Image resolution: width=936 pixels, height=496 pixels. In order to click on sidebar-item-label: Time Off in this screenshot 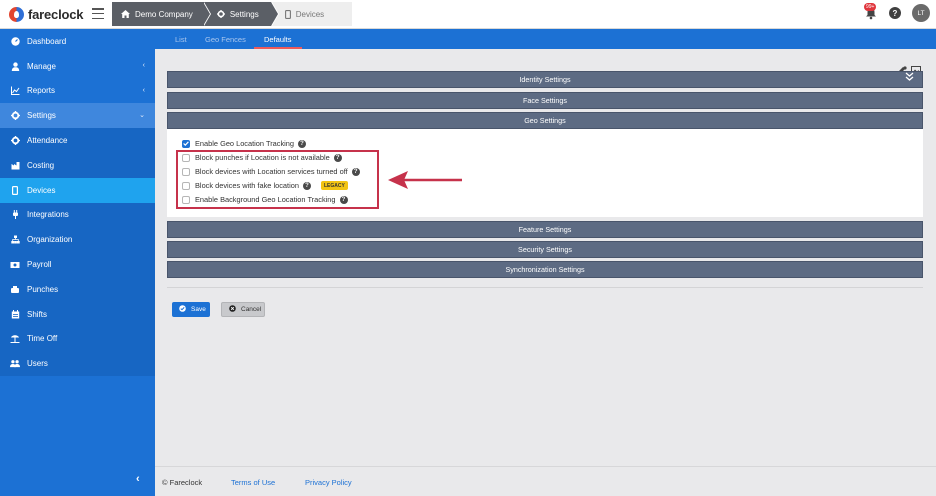, I will do `click(42, 339)`.